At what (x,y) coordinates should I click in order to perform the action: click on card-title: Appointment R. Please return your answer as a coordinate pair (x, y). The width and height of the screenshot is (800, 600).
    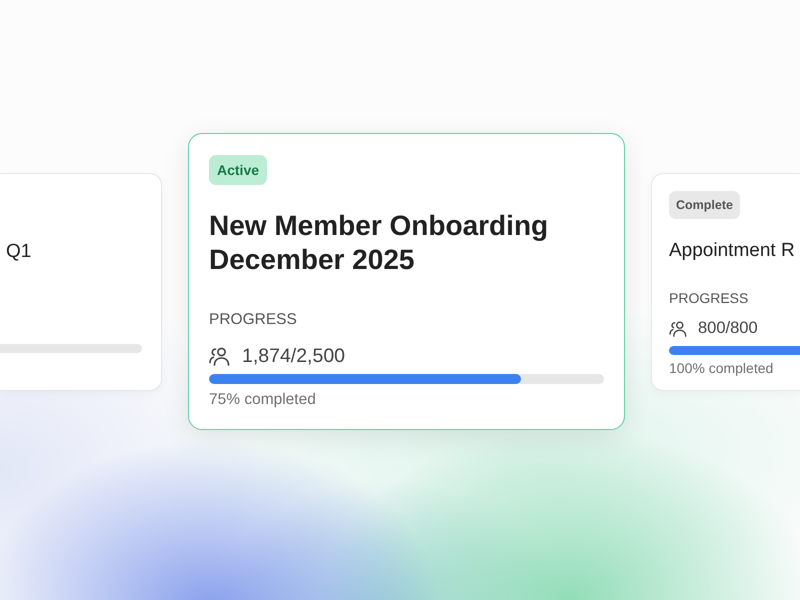
    Looking at the image, I should click on (732, 250).